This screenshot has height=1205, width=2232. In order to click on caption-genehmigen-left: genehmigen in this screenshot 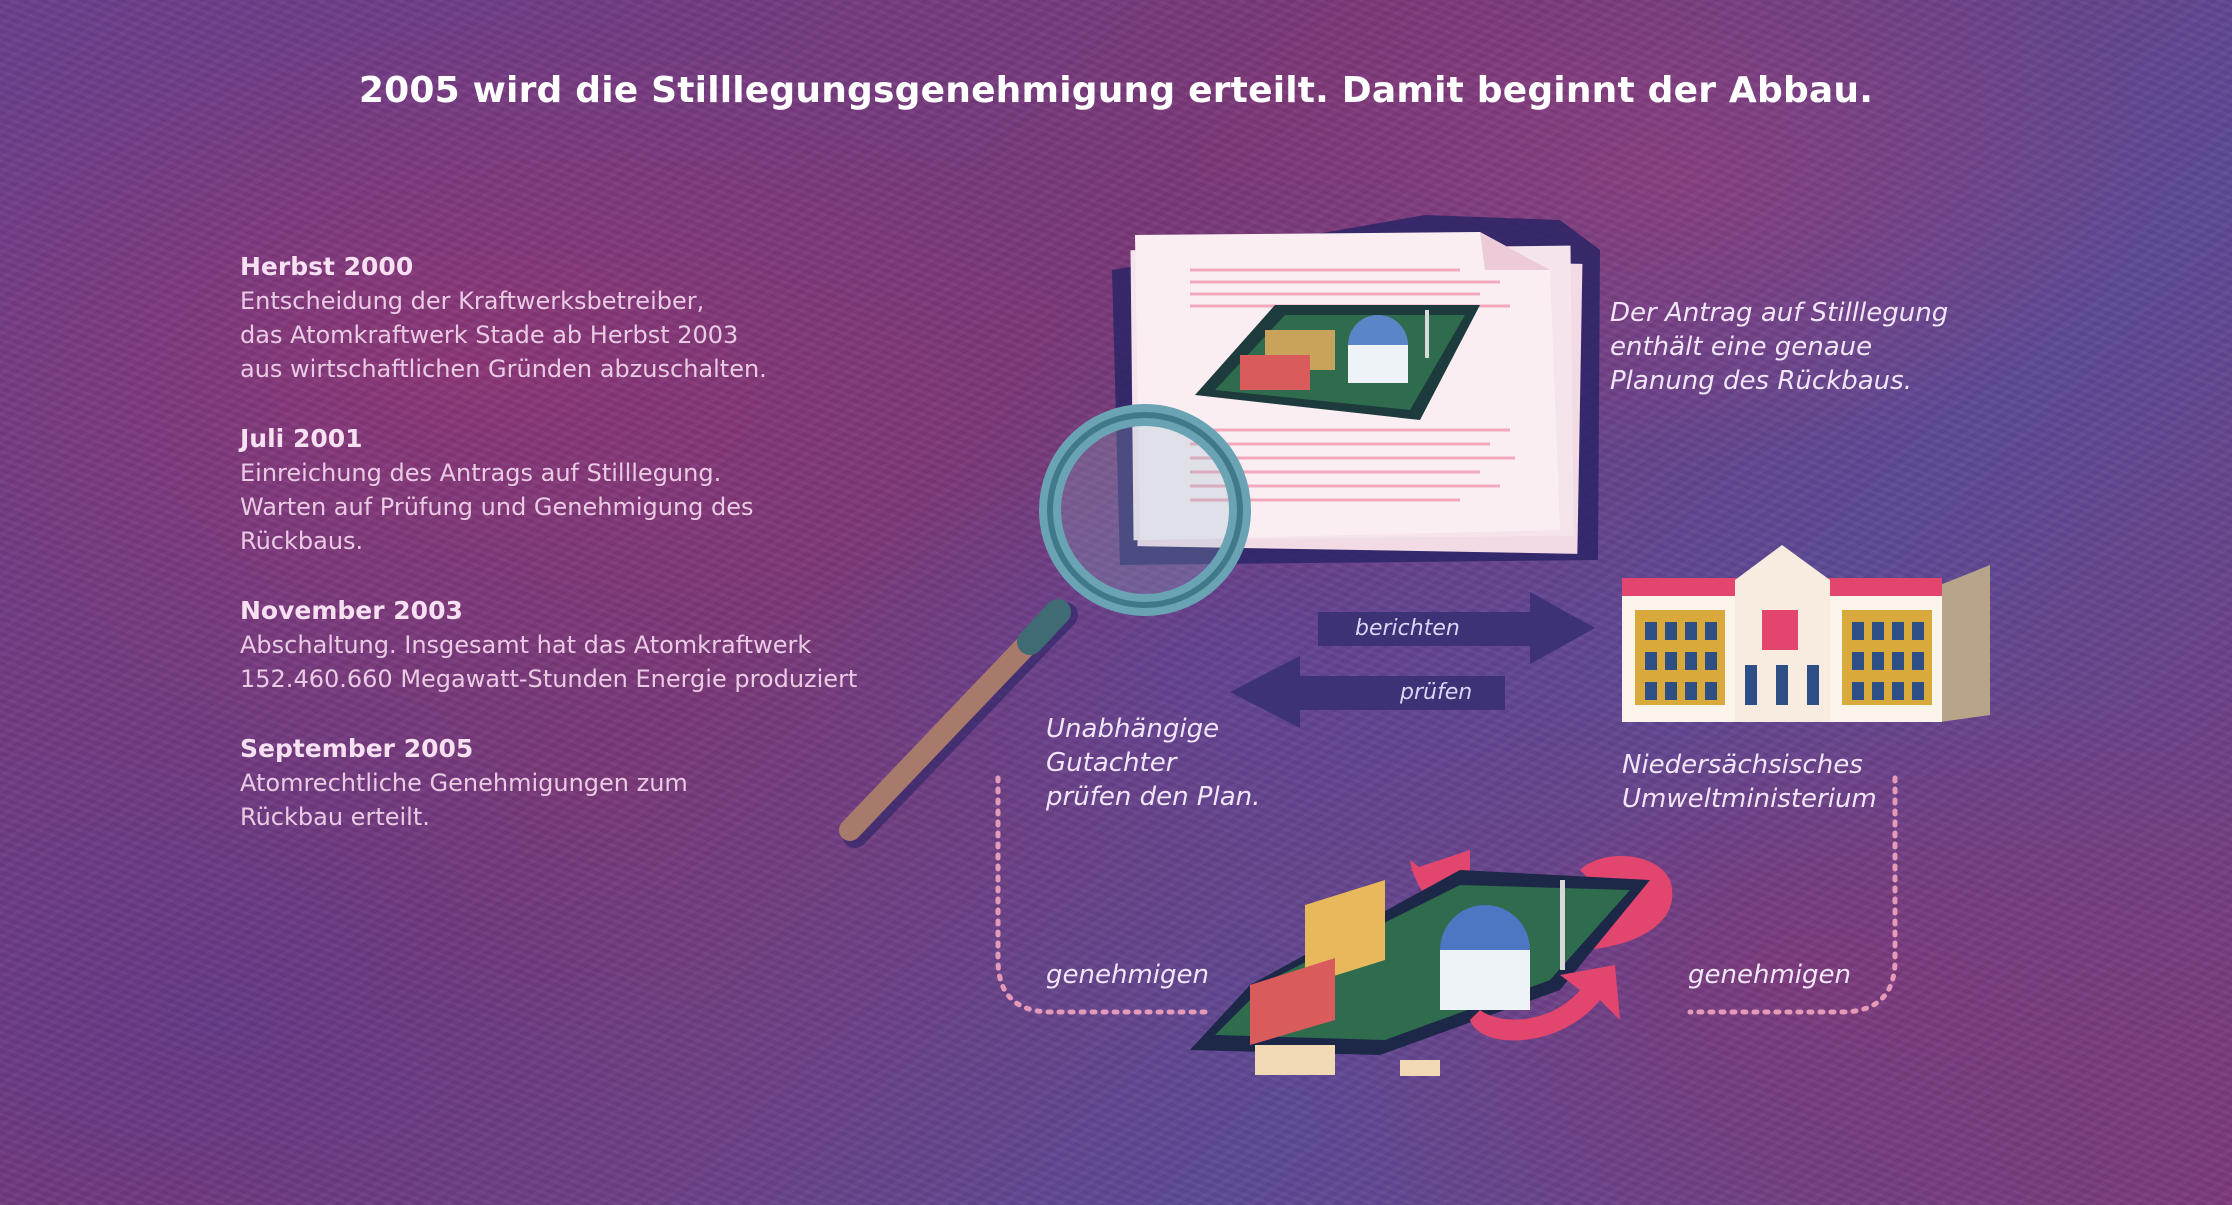, I will do `click(1127, 975)`.